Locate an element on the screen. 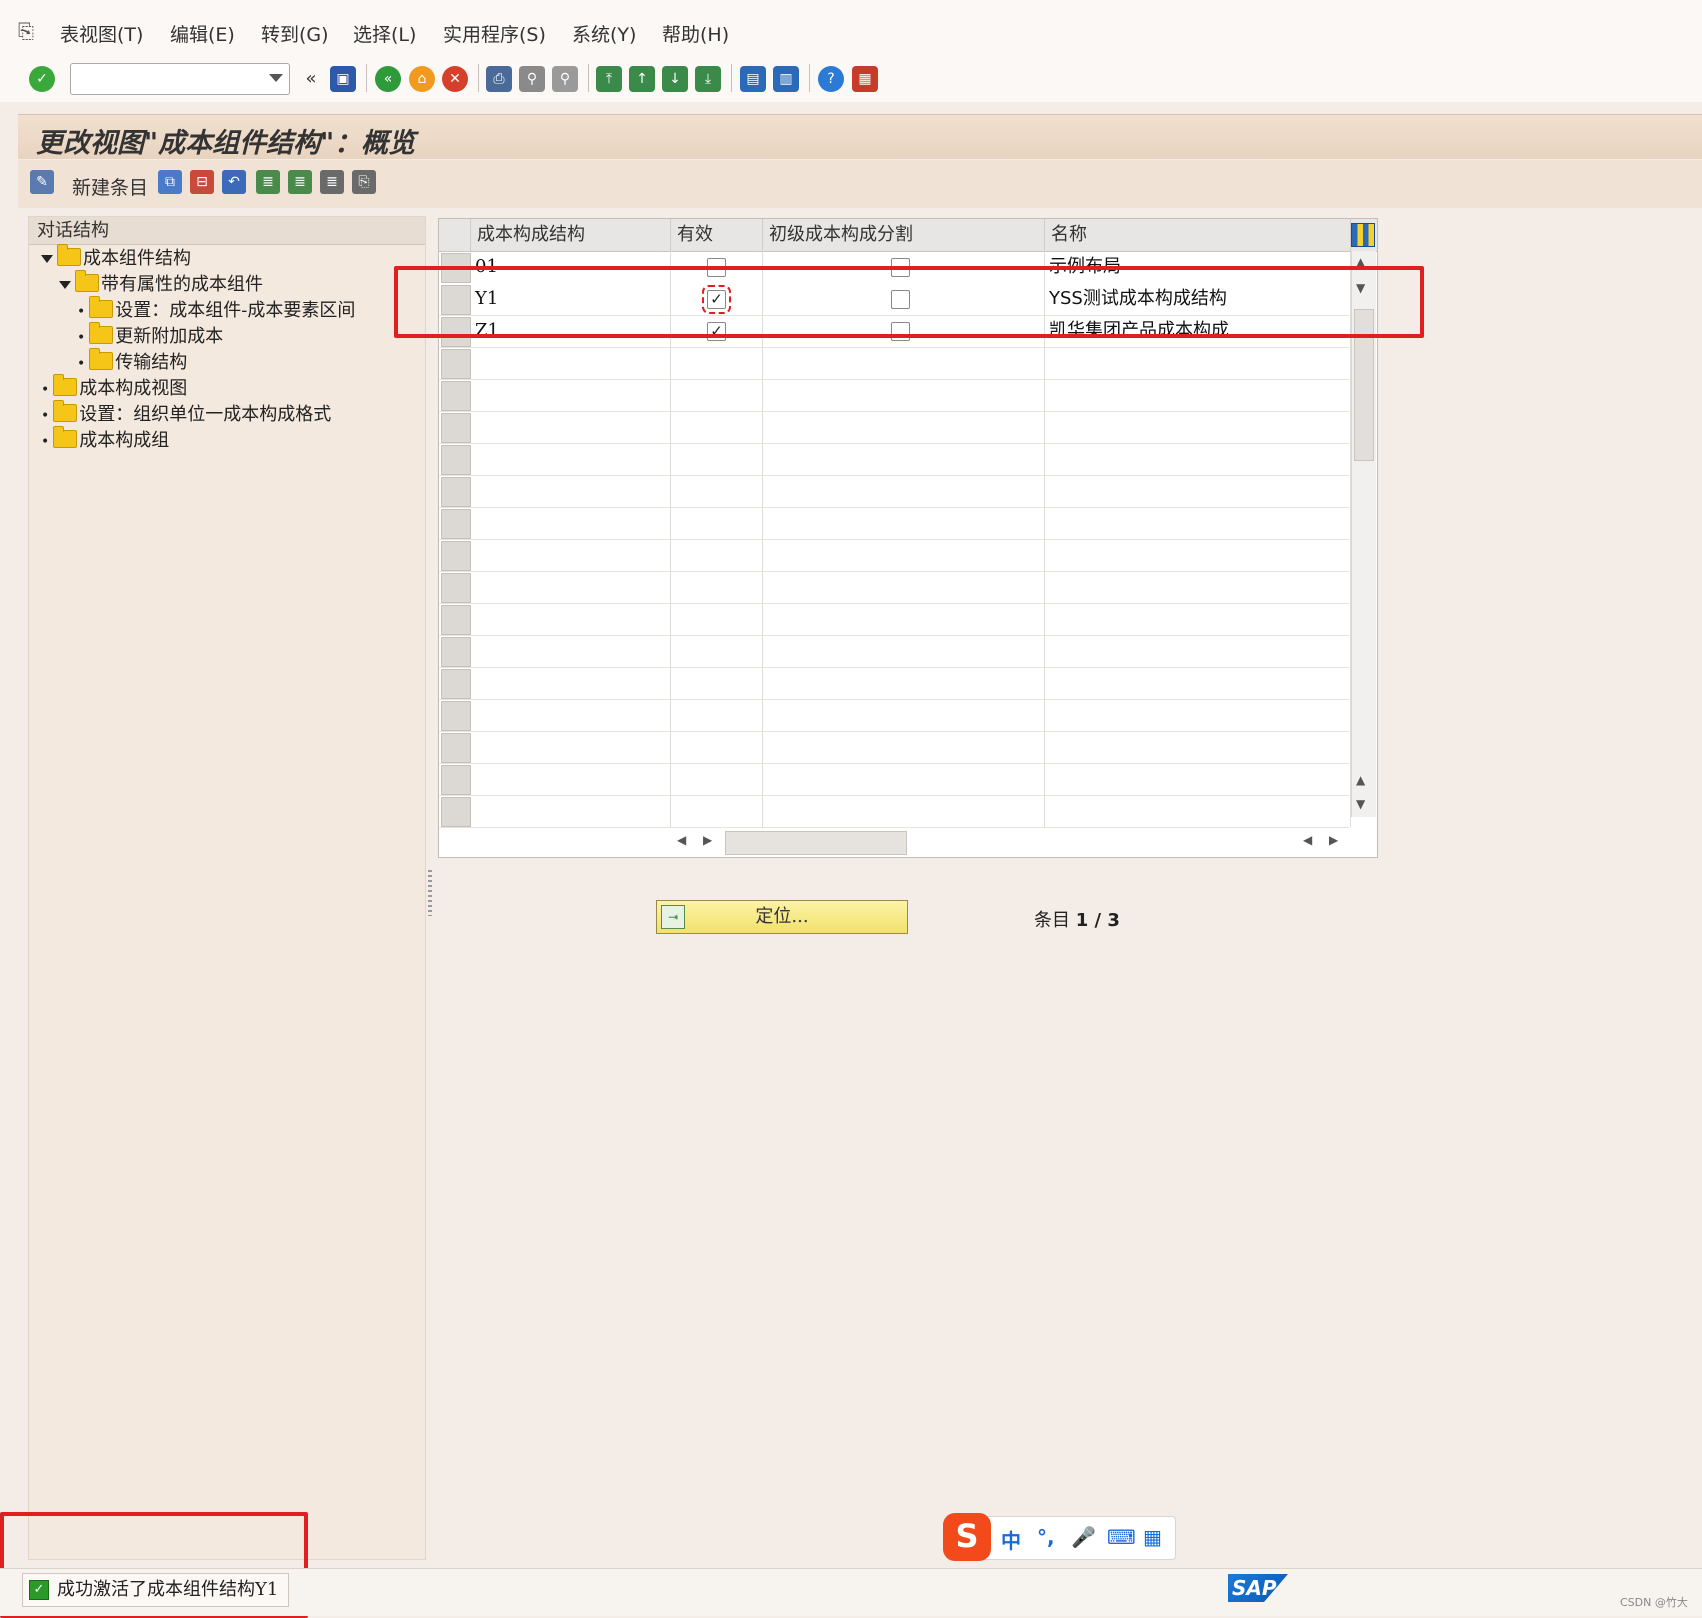  menu-edit: 编辑(E) is located at coordinates (202, 33).